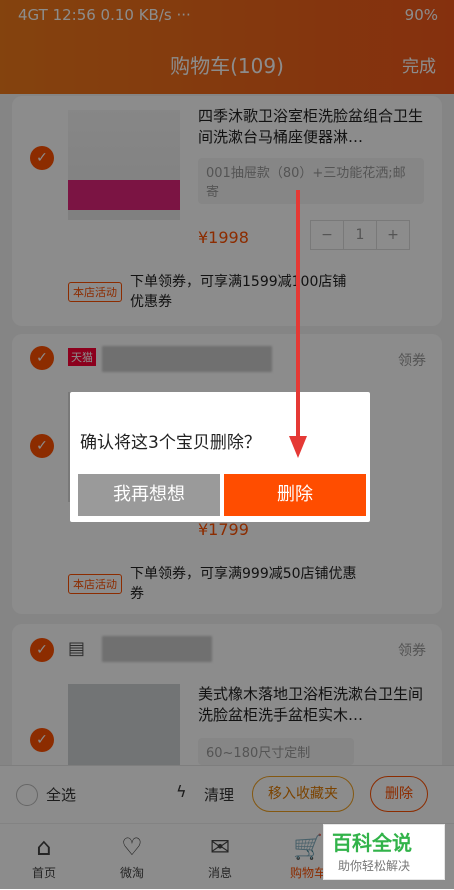 Image resolution: width=454 pixels, height=890 pixels. Describe the element at coordinates (220, 457) in the screenshot. I see `delete-confirm-dialog: 确认将这3个宝贝删除？ 我再想想 删除` at that location.